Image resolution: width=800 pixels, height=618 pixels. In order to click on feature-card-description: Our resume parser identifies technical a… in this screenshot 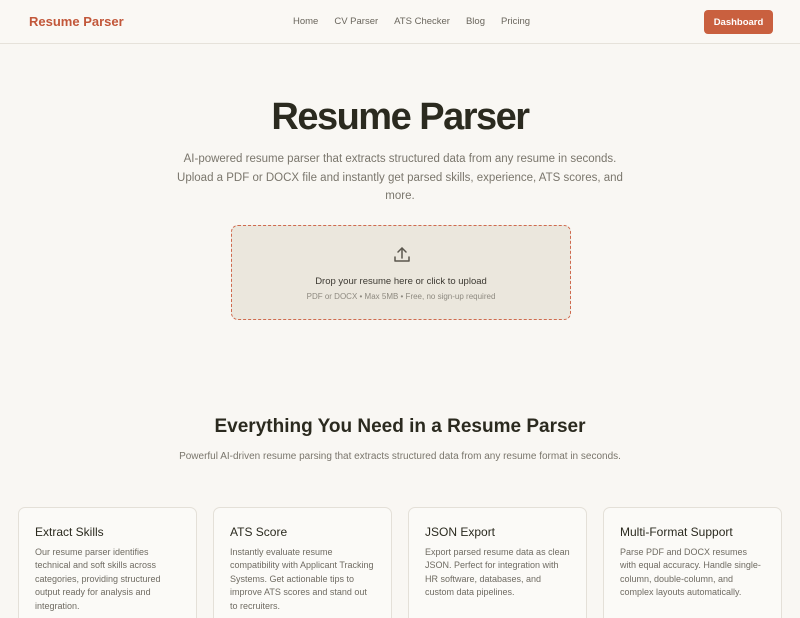, I will do `click(98, 579)`.